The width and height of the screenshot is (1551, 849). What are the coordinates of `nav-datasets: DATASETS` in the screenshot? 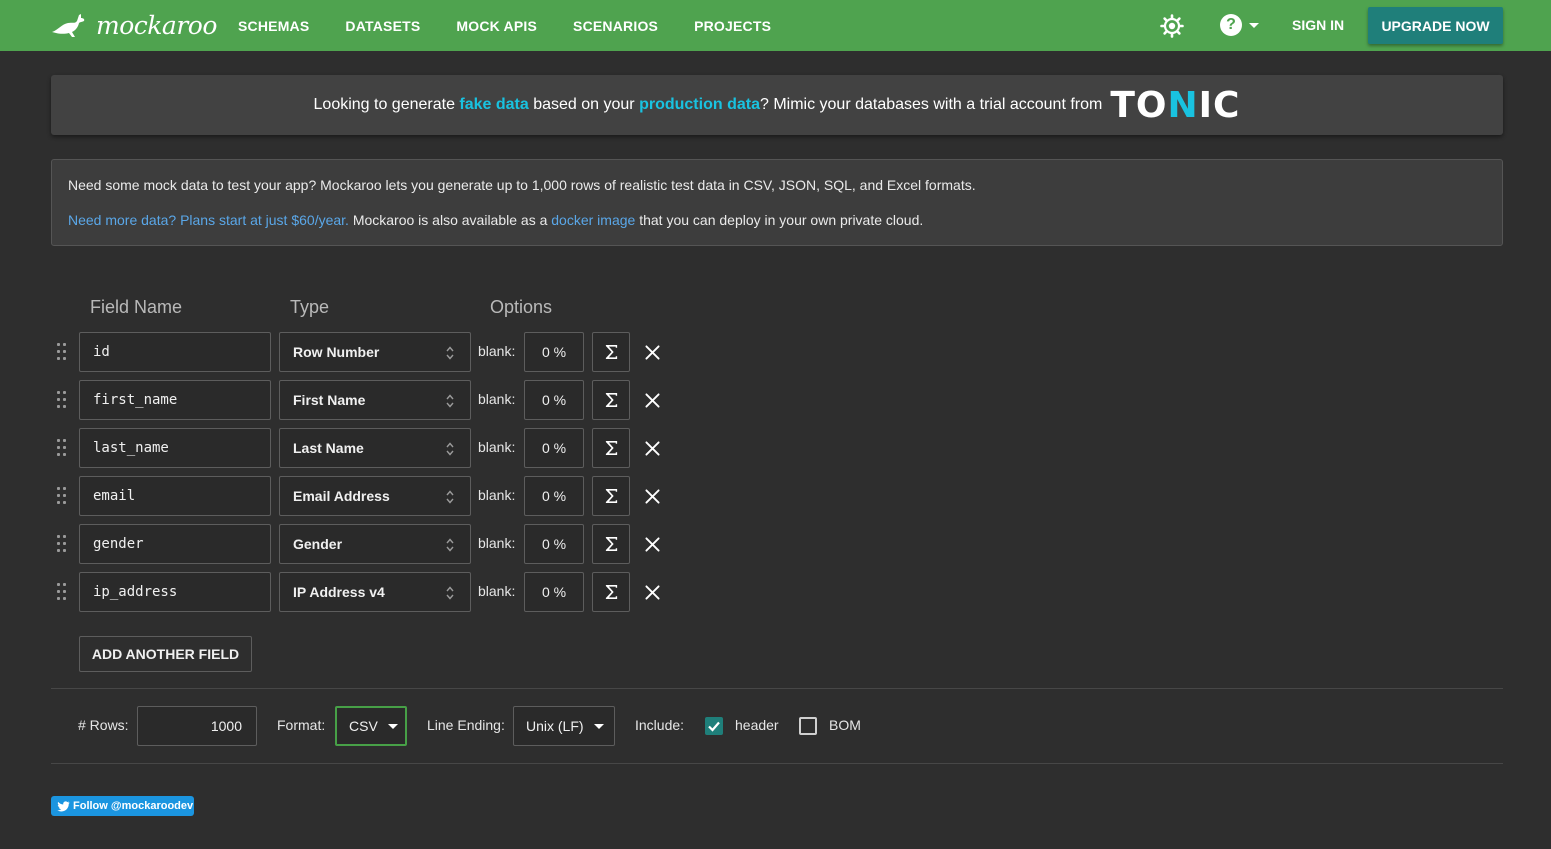 It's located at (382, 26).